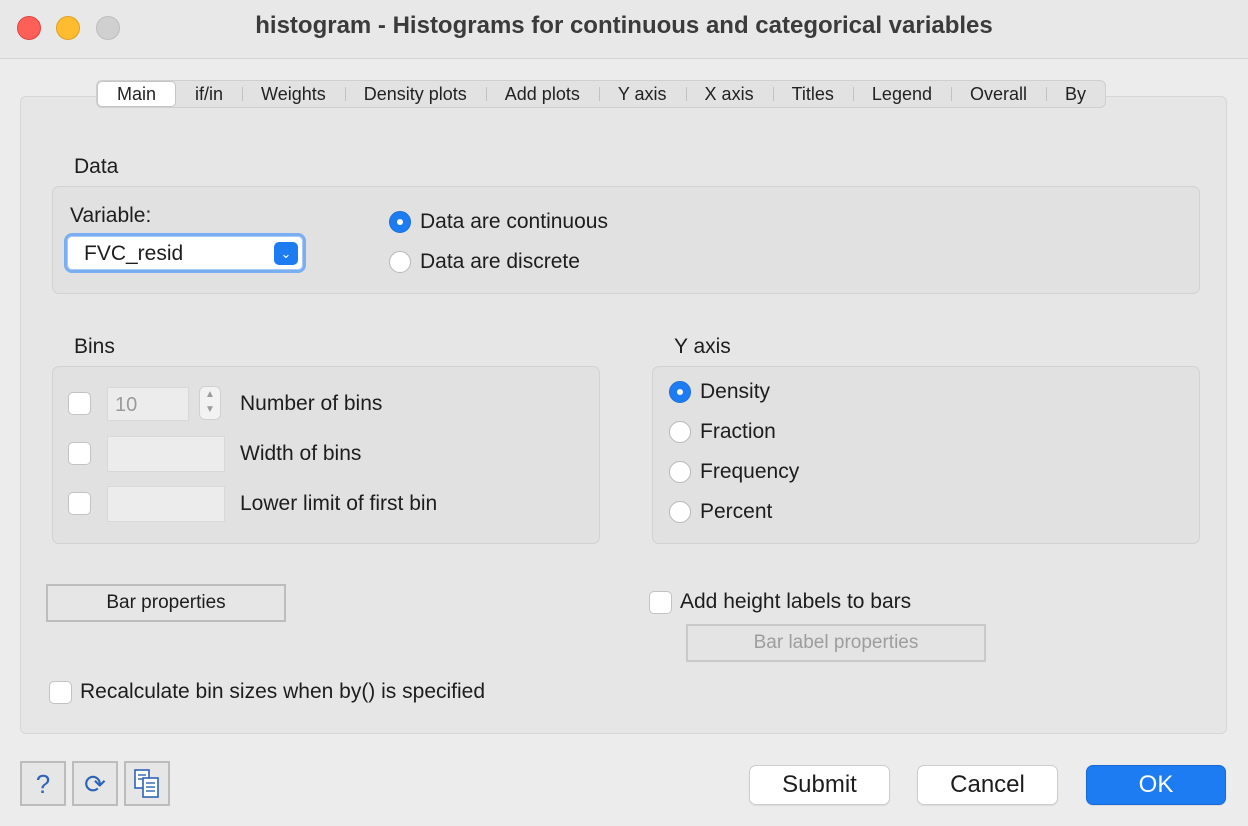 The height and width of the screenshot is (826, 1248). I want to click on percent-label: Percent, so click(736, 511).